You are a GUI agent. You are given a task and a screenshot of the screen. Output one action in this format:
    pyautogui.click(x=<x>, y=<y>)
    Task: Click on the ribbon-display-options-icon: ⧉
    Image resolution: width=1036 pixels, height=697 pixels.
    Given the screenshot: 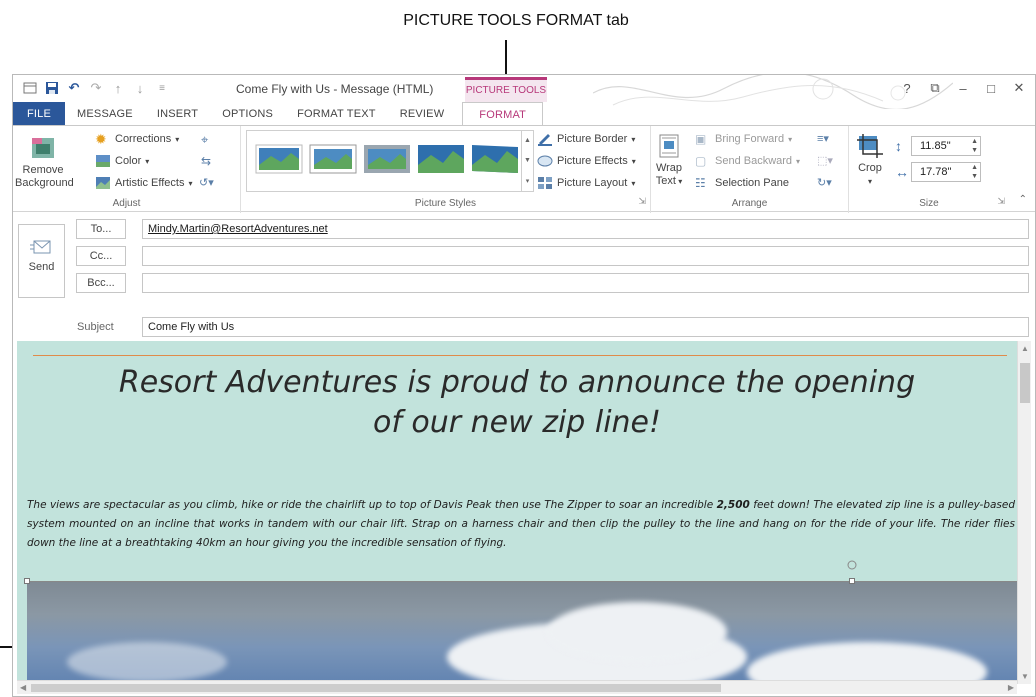 What is the action you would take?
    pyautogui.click(x=935, y=88)
    